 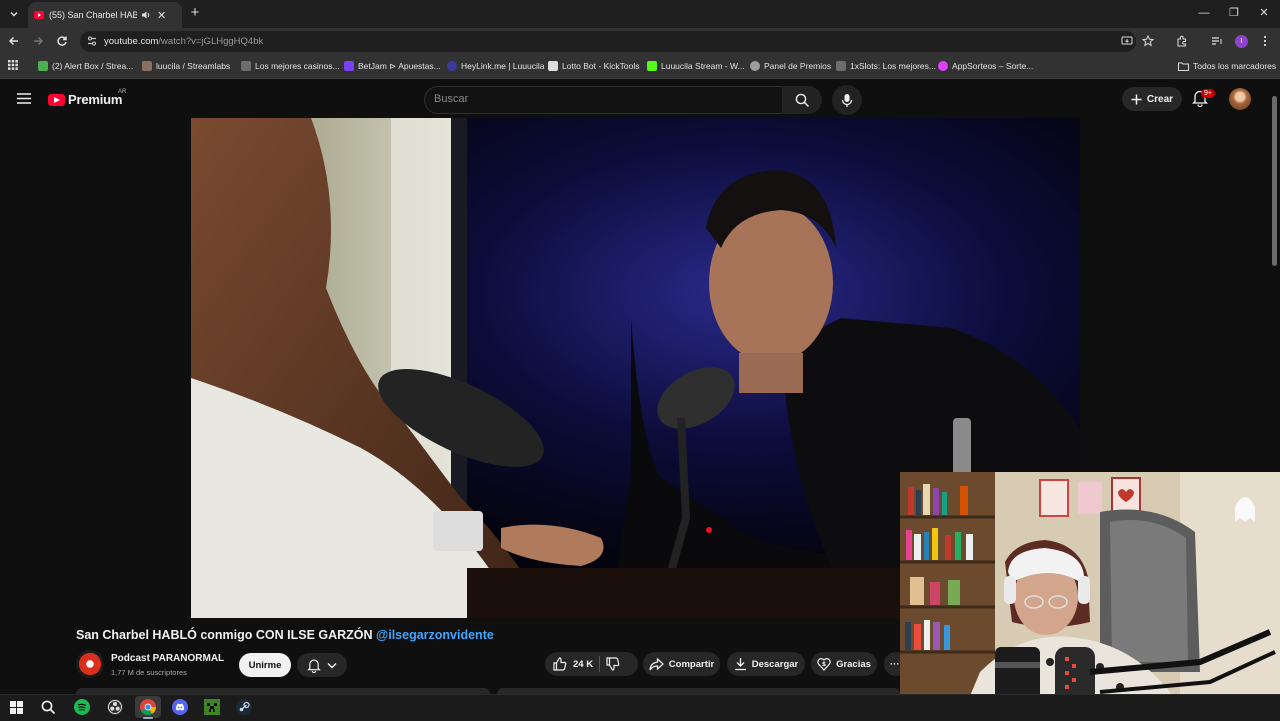 I want to click on taskbar-search-button, so click(x=48, y=707).